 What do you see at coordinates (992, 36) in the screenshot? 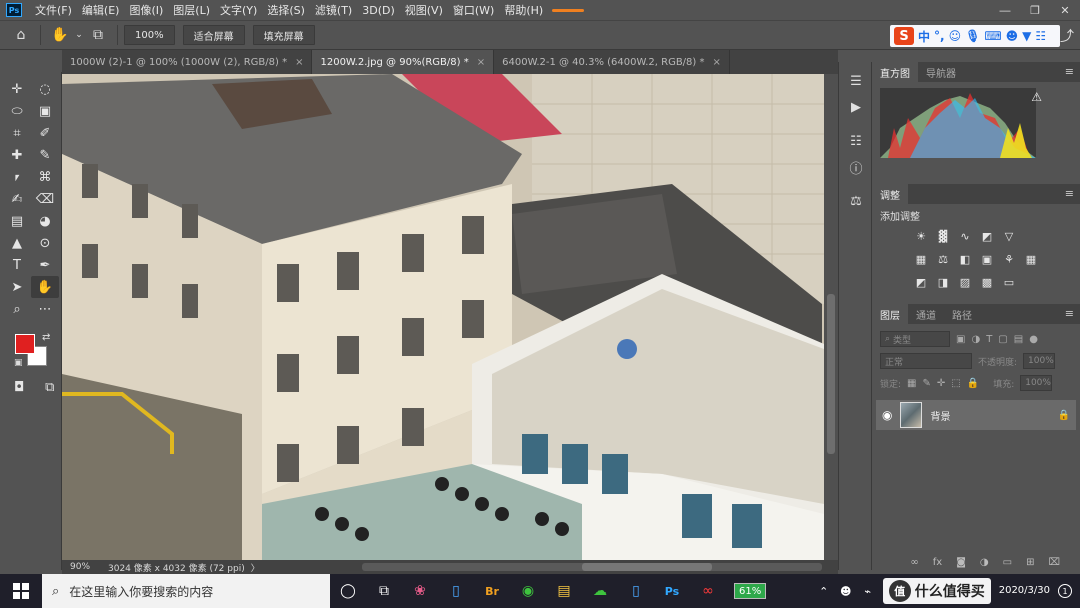
I see `keyboard-icon: ⌨` at bounding box center [992, 36].